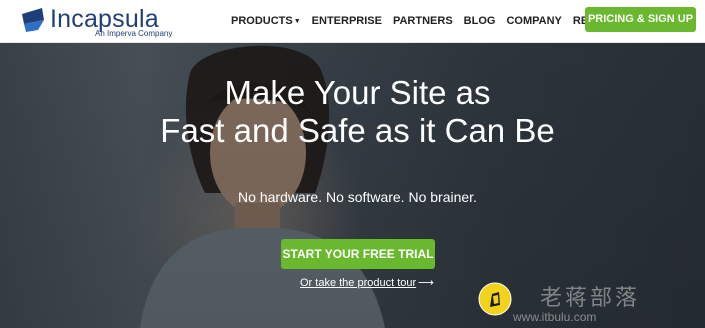 The height and width of the screenshot is (328, 705). I want to click on watermark-url: www.itbulu.com, so click(555, 317).